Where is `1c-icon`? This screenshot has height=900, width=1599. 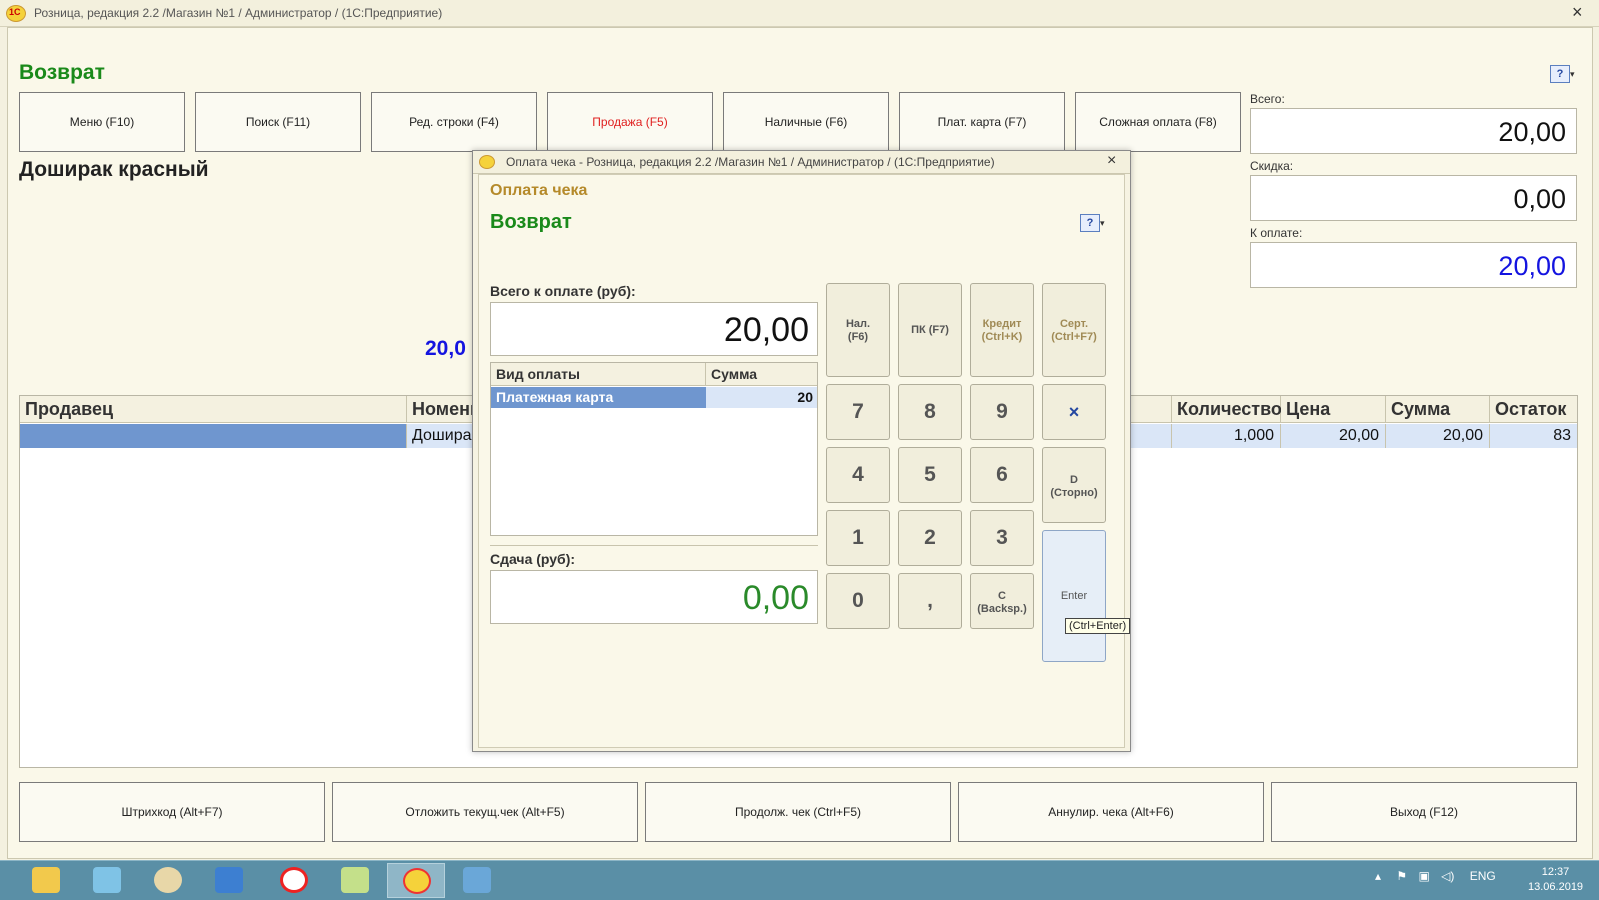
1c-icon is located at coordinates (417, 881).